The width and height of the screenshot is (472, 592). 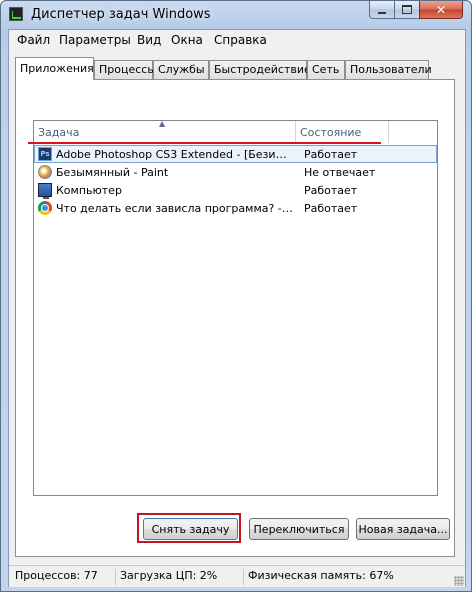 What do you see at coordinates (45, 191) in the screenshot?
I see `computer-icon` at bounding box center [45, 191].